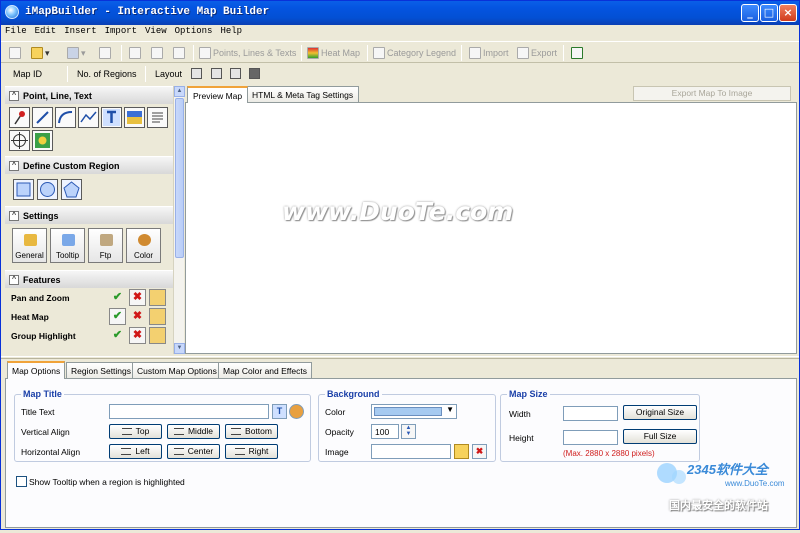 The image size is (800, 533). What do you see at coordinates (414, 53) in the screenshot?
I see `category-legend-button: Category Legend` at bounding box center [414, 53].